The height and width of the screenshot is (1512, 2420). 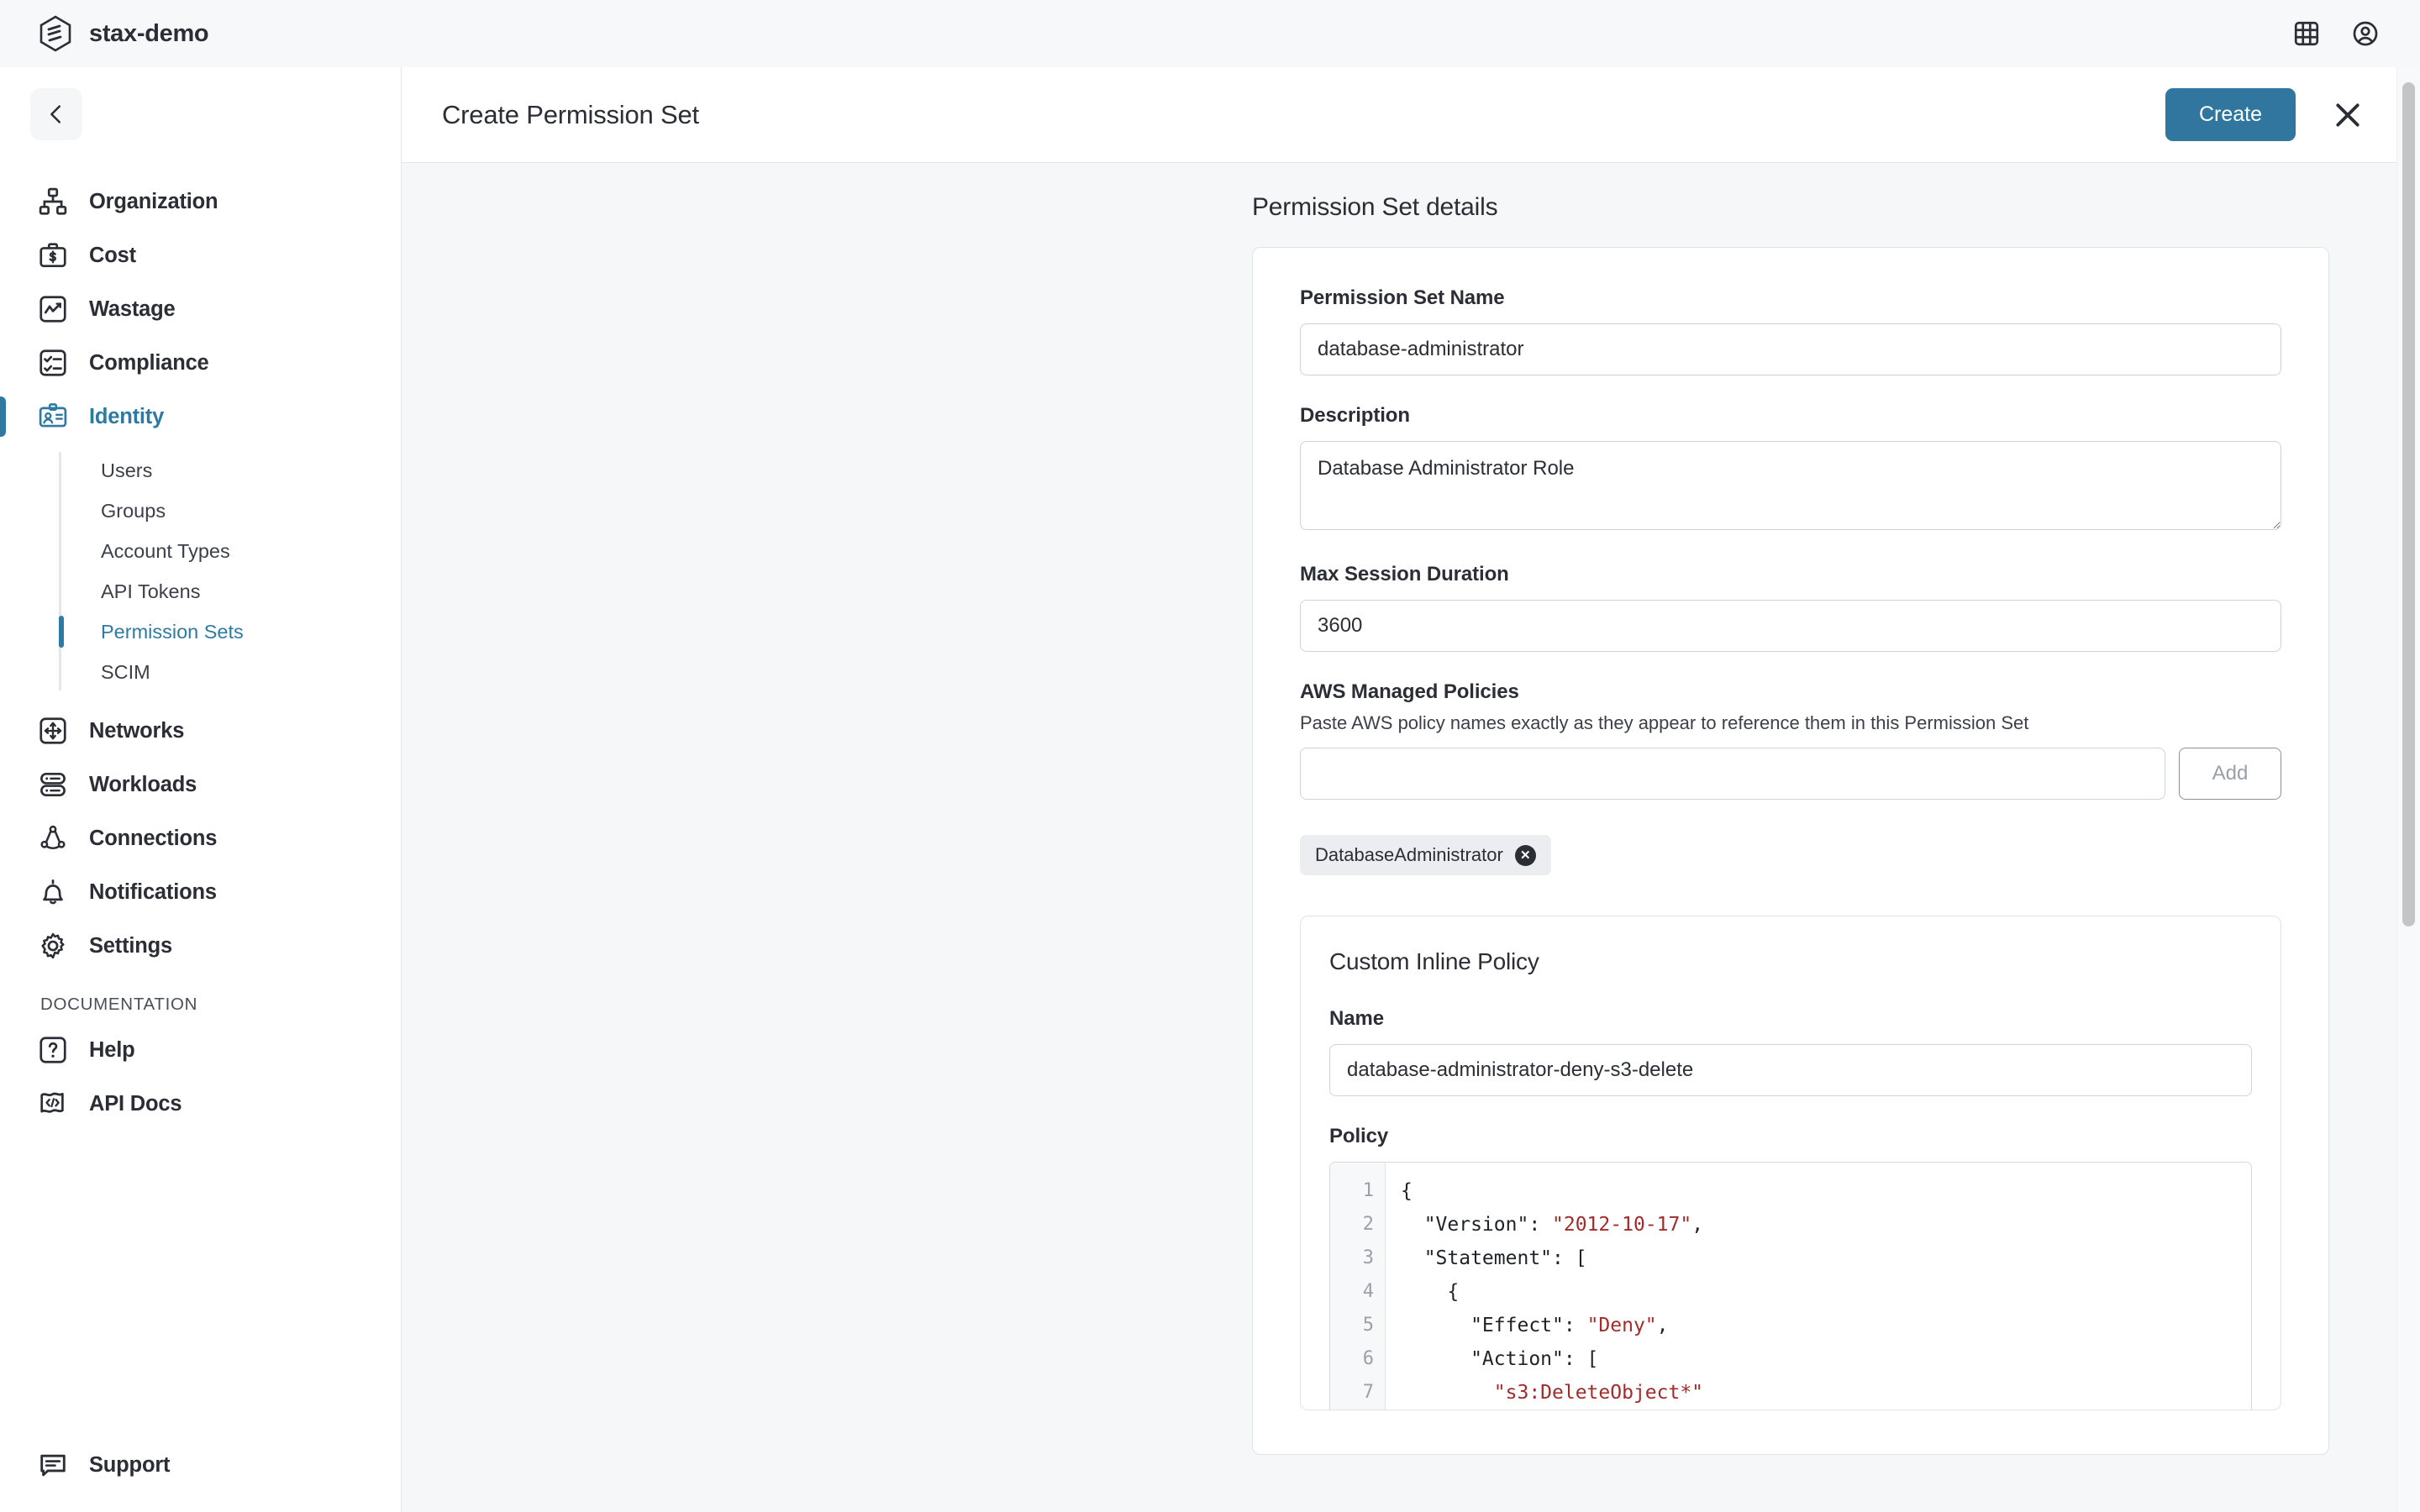 I want to click on chevron-left-icon, so click(x=55, y=114).